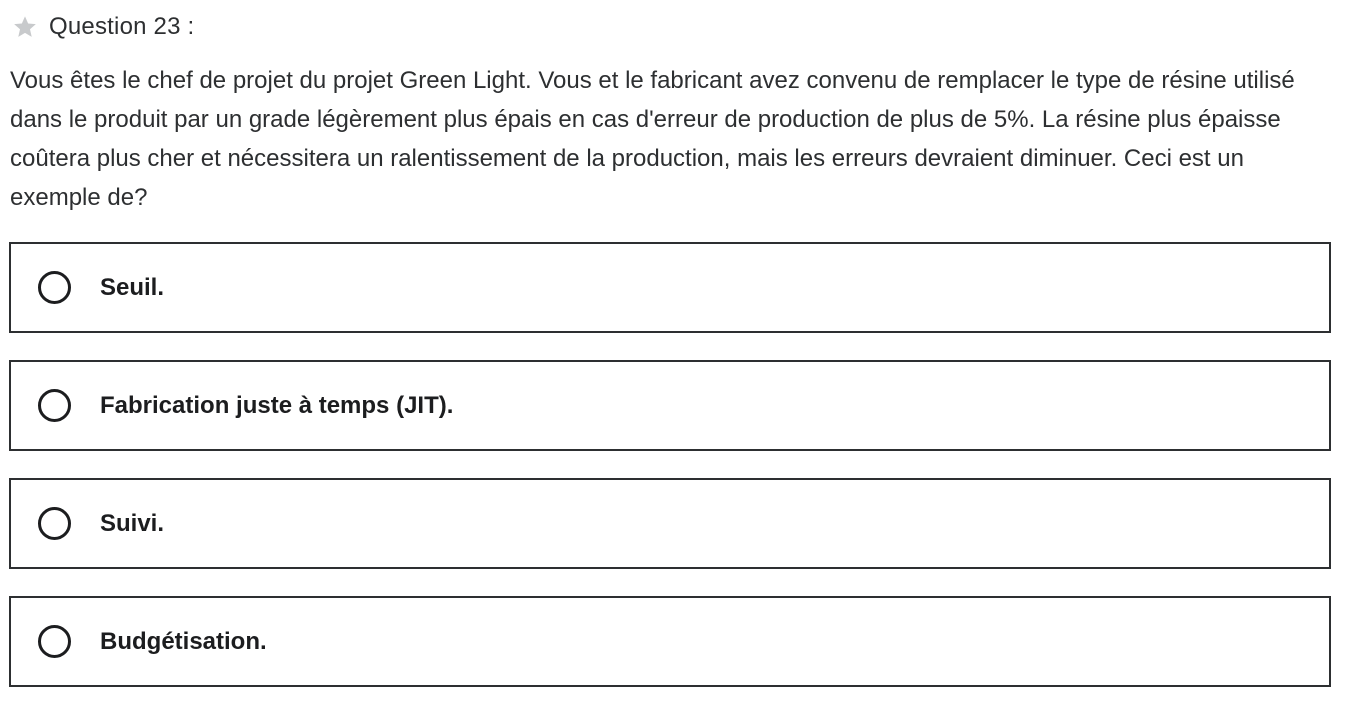 This screenshot has height=714, width=1345. Describe the element at coordinates (670, 641) in the screenshot. I see `answer-option: Budgétisation.` at that location.